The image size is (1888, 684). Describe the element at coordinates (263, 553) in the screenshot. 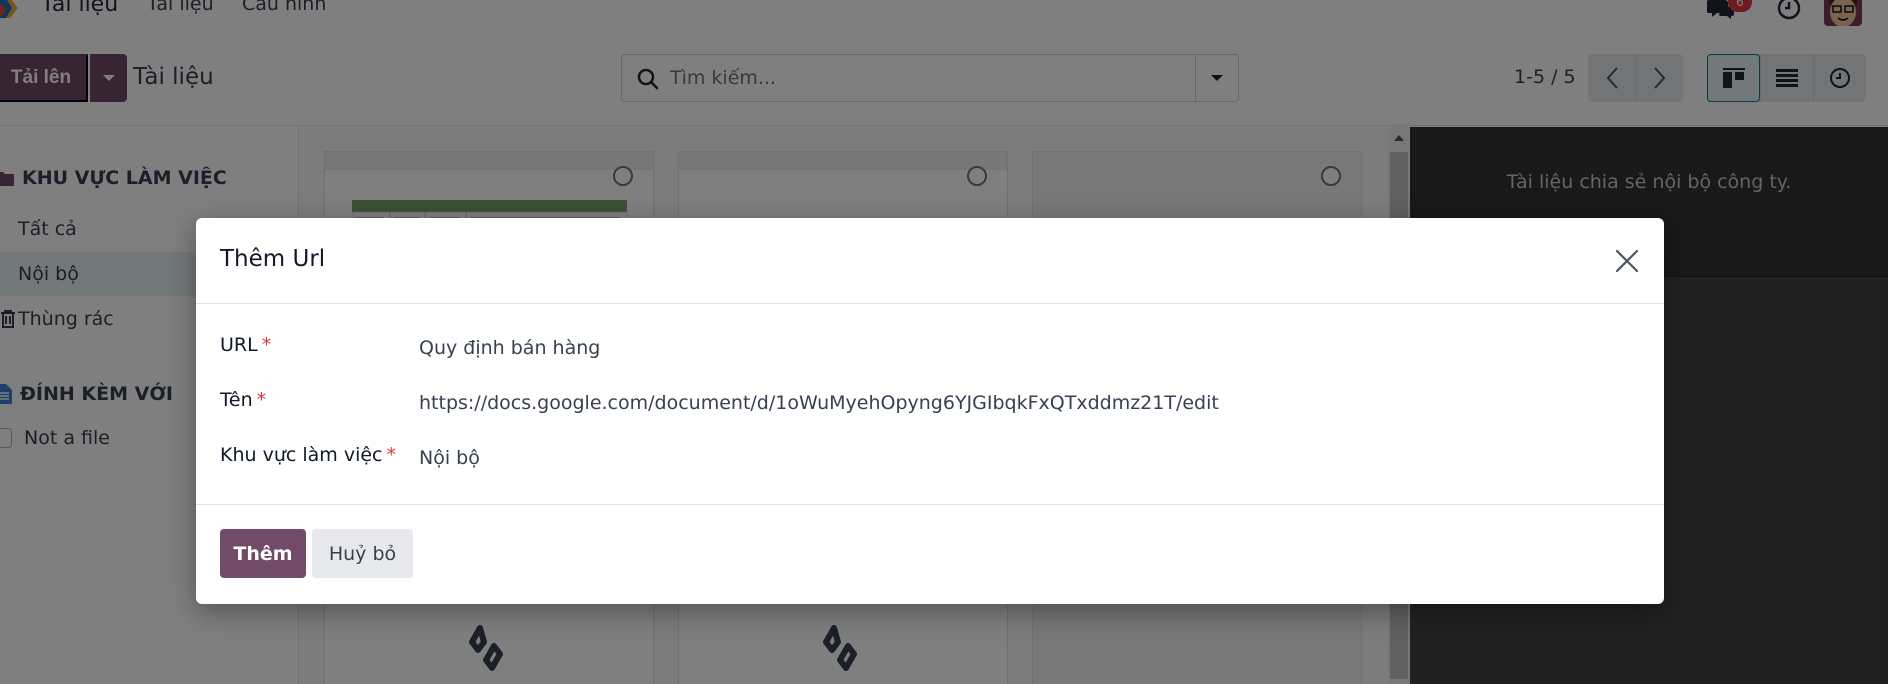

I see `add-button: Thêm` at that location.